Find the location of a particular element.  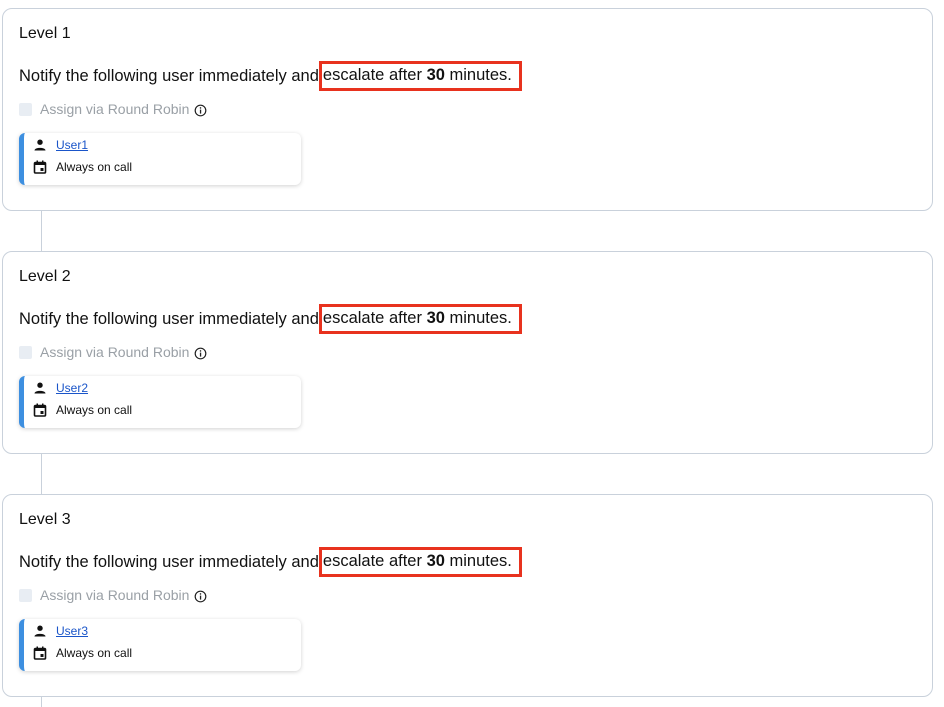

user-row: User3 is located at coordinates (60, 631).